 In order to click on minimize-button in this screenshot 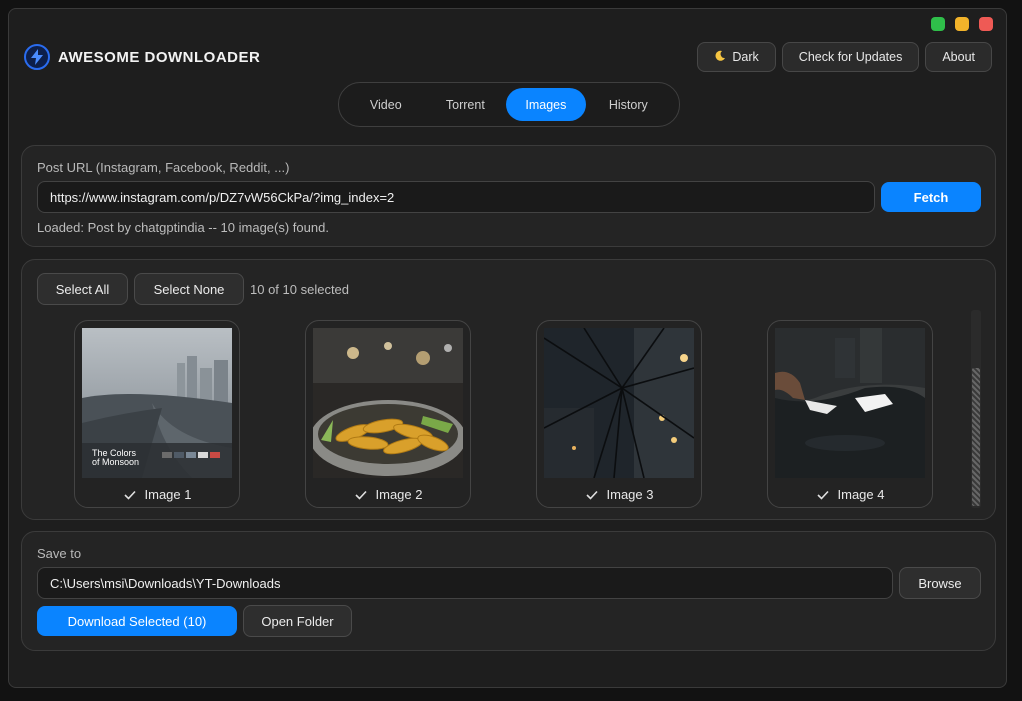, I will do `click(962, 24)`.